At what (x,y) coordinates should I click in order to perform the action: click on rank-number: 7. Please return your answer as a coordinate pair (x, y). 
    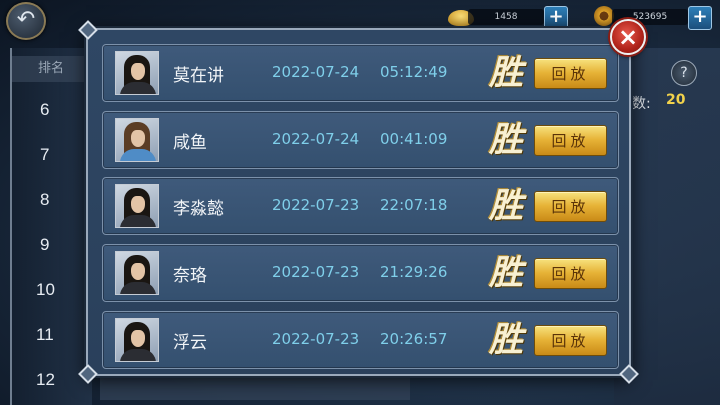
    Looking at the image, I should click on (45, 154).